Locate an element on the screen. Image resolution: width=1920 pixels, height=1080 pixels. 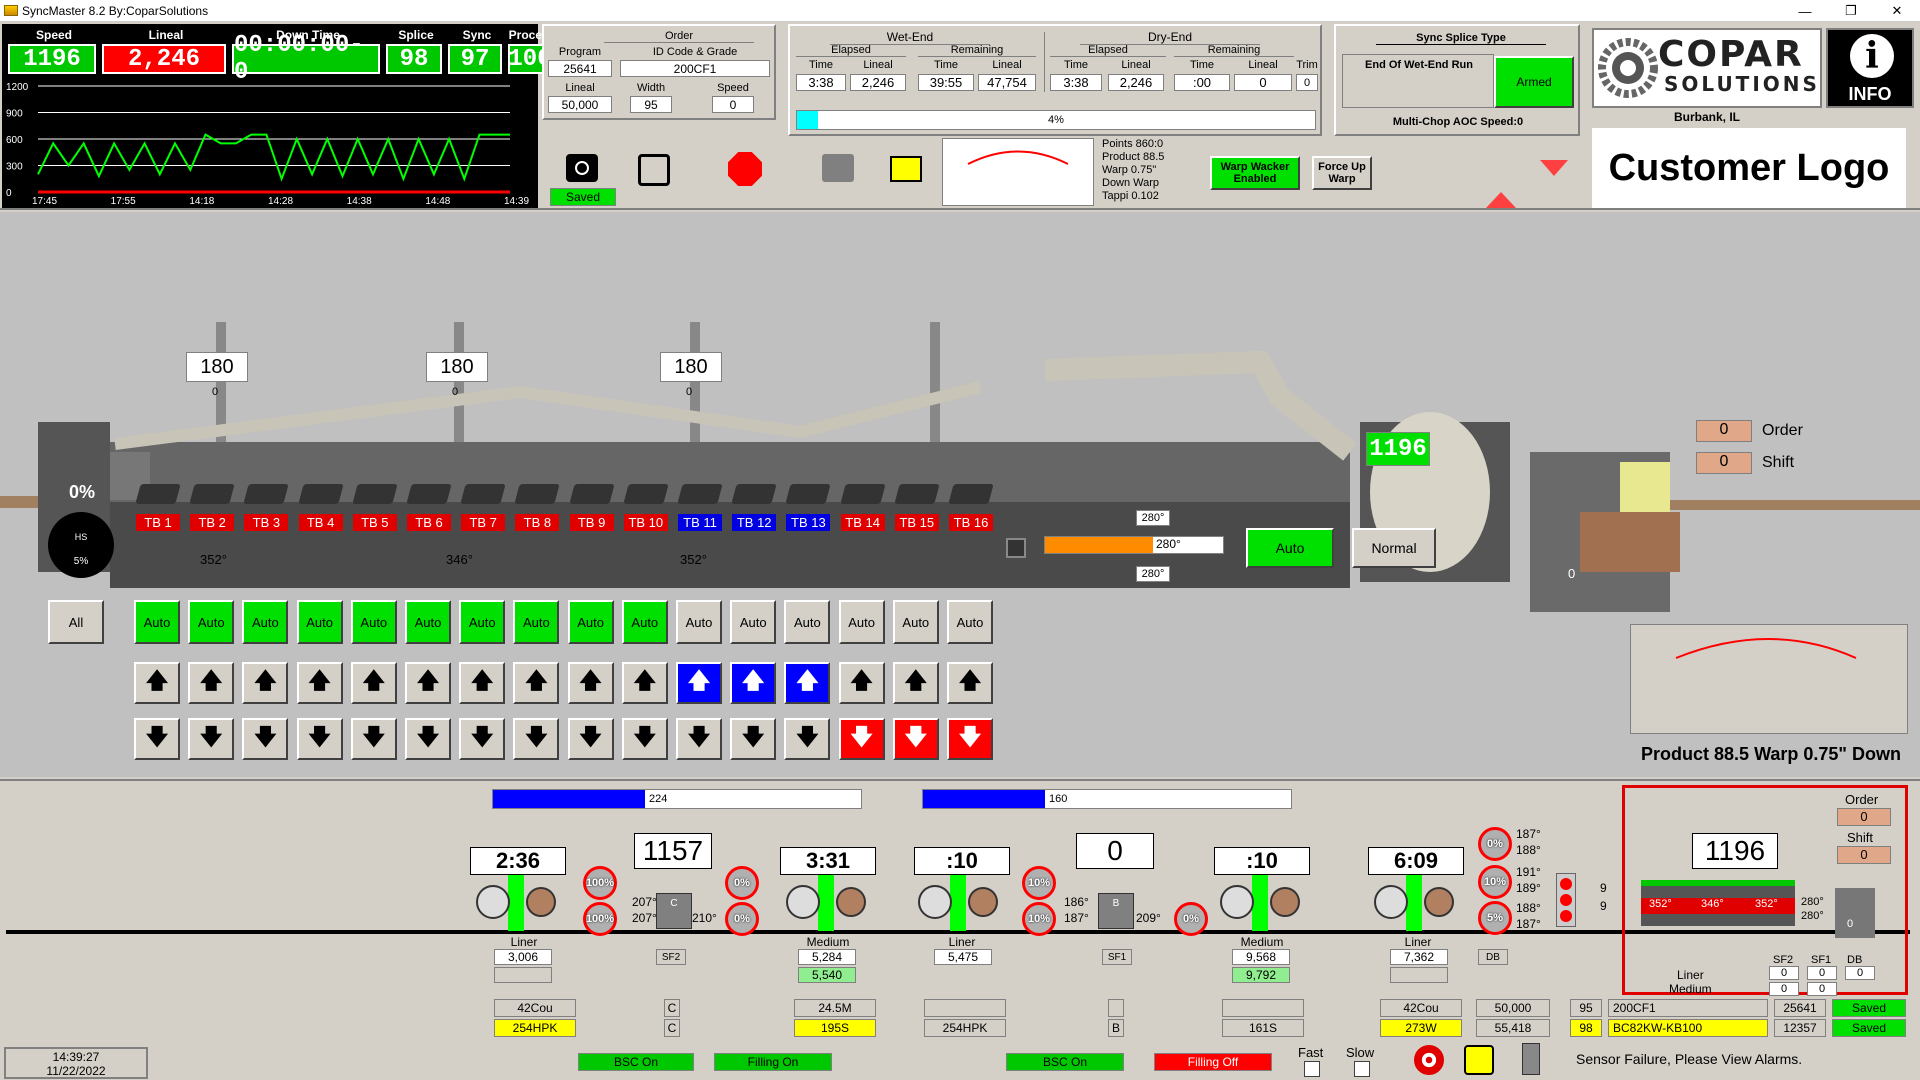
tb-up-button-12: 🡅 is located at coordinates (753, 683).